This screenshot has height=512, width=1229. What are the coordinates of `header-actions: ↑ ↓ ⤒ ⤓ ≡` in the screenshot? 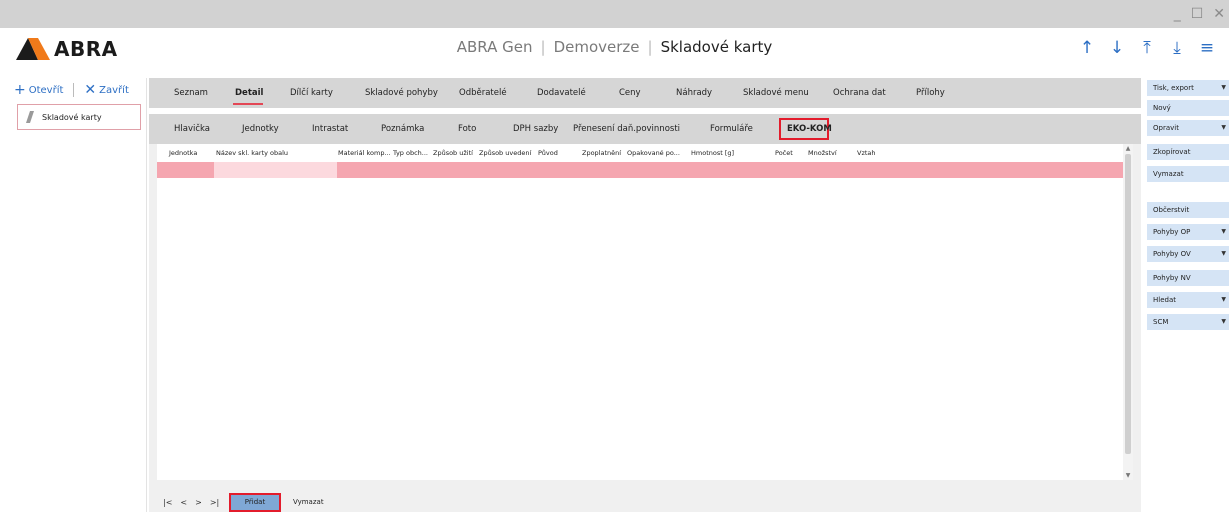 It's located at (1147, 48).